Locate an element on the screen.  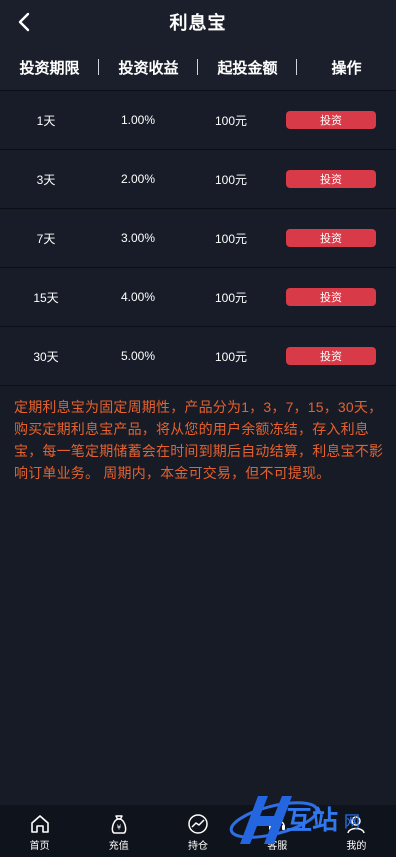
term-cell: 15天 is located at coordinates (46, 297).